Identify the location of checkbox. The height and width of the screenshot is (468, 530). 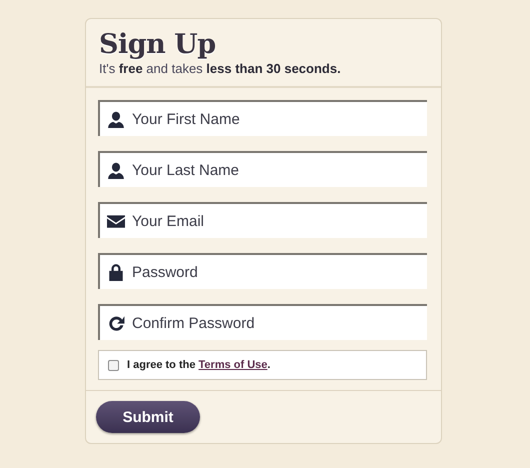
(113, 365).